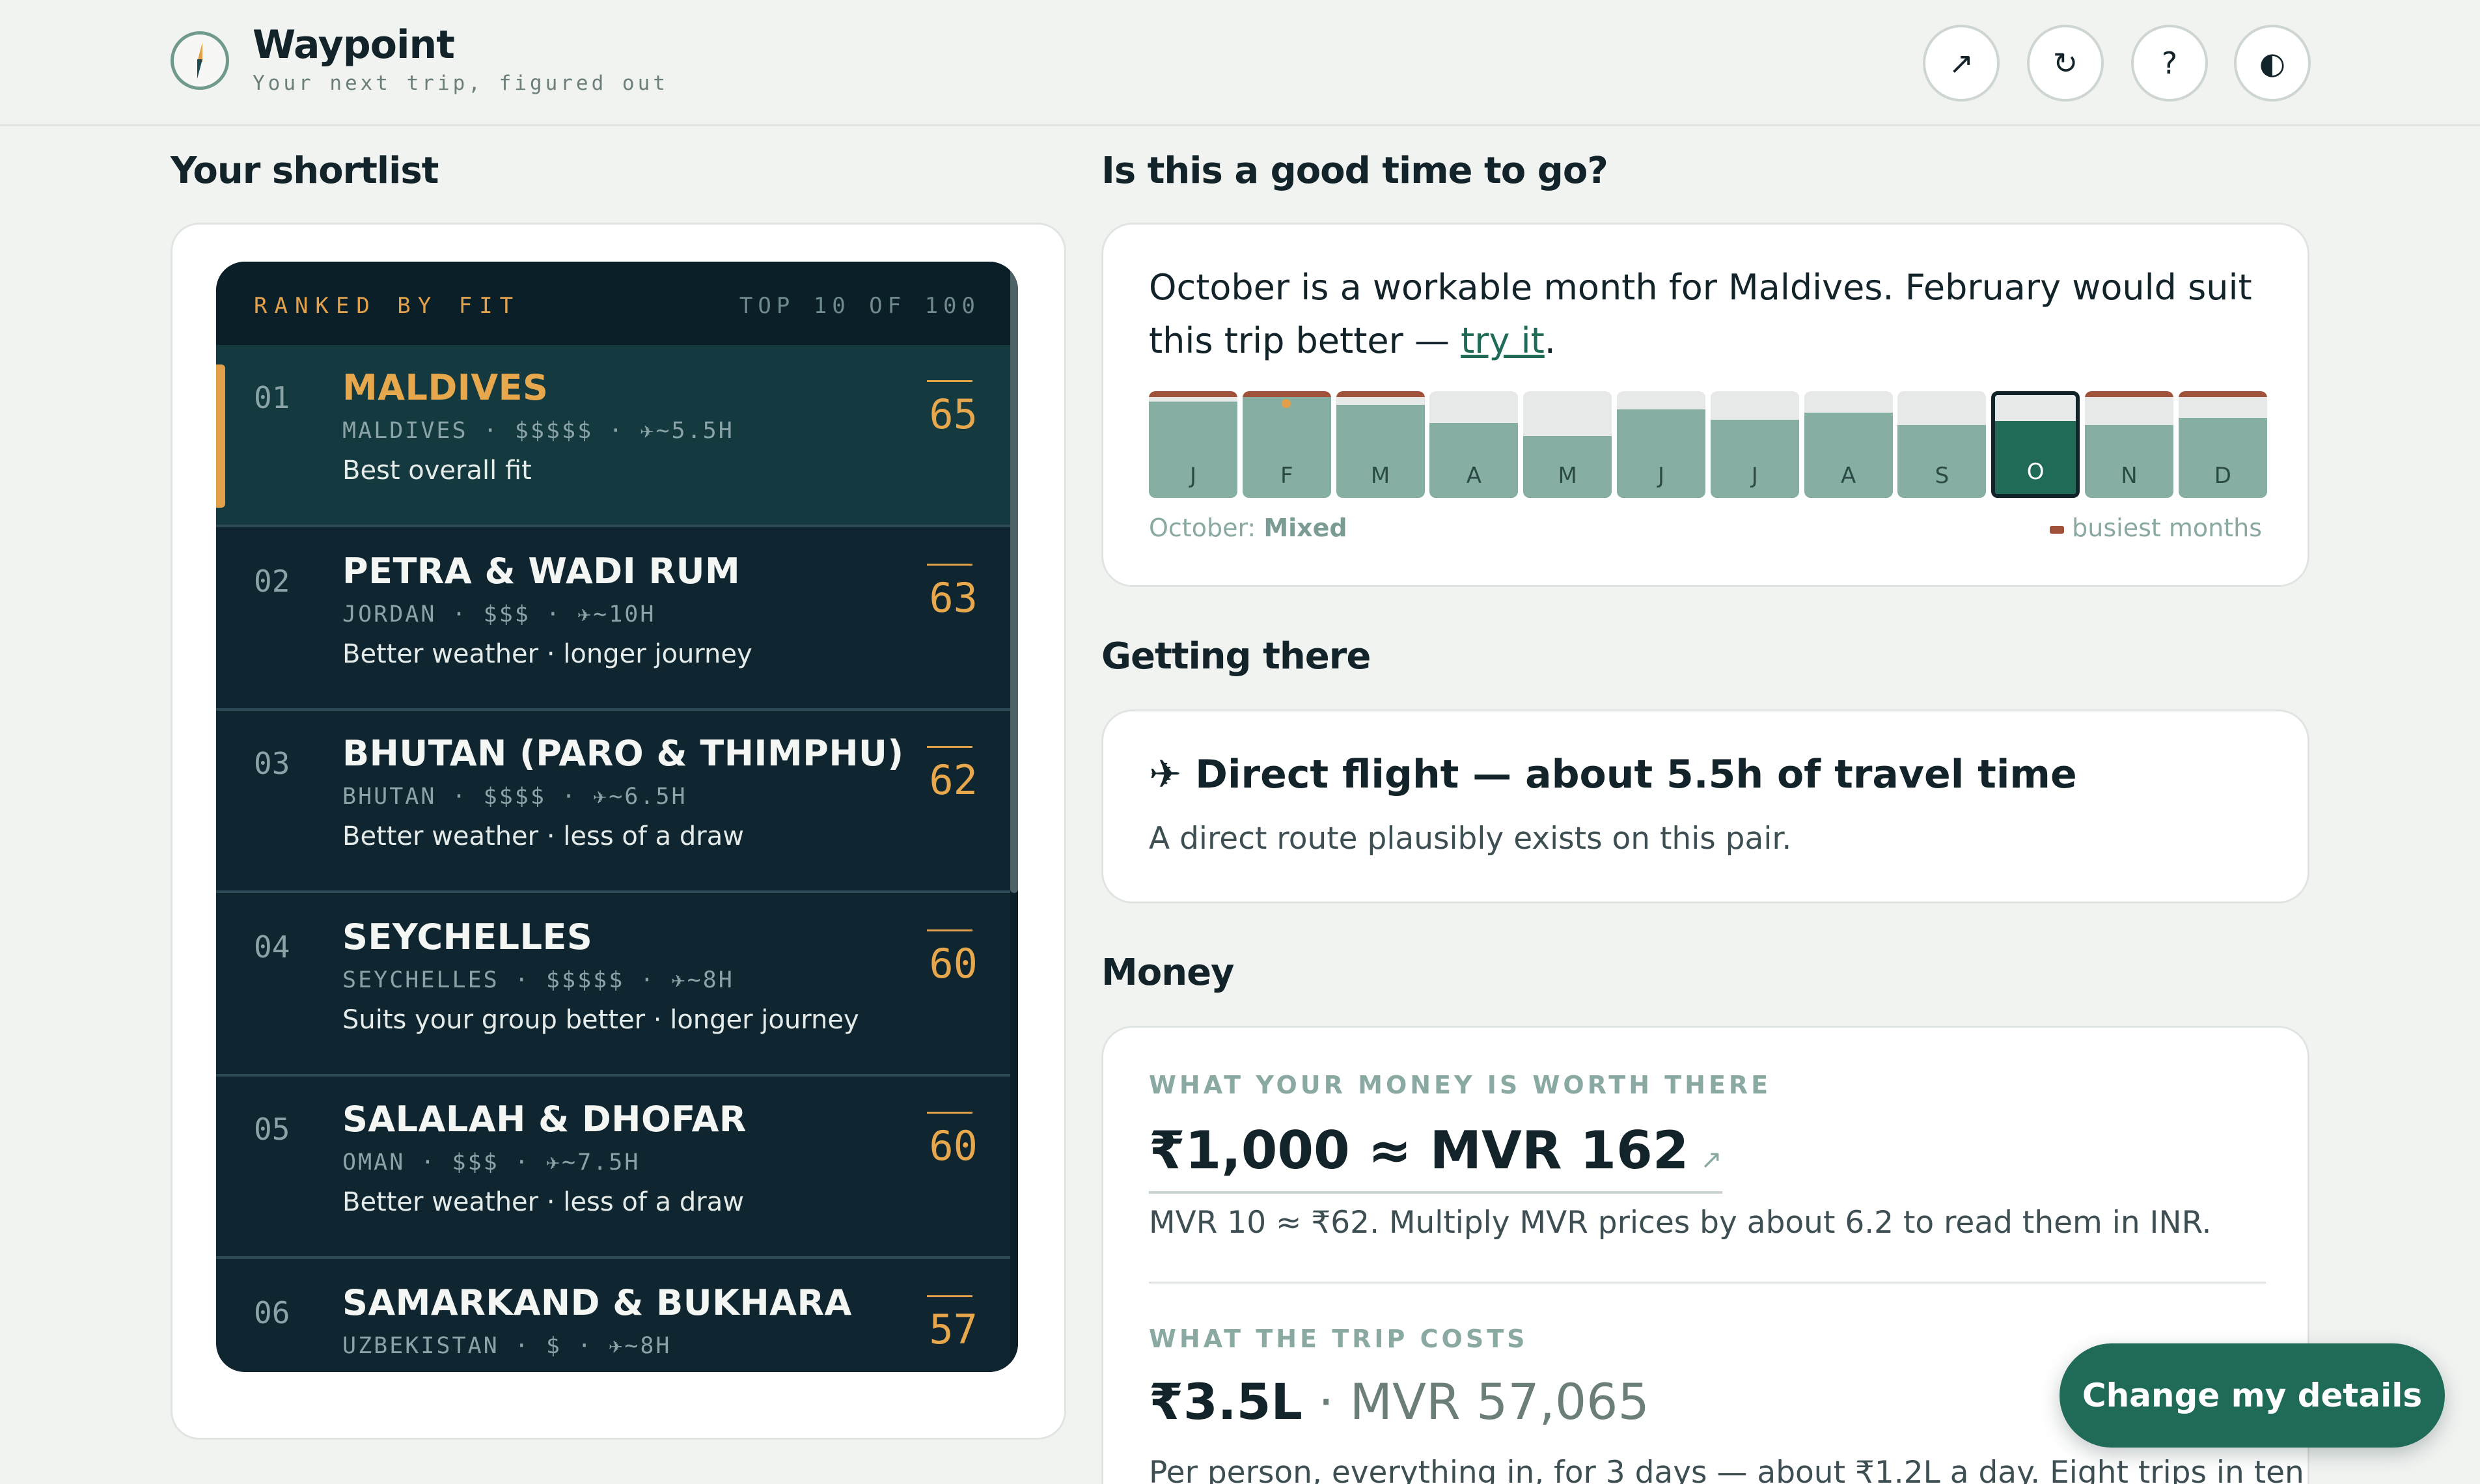 The image size is (2480, 1484). I want to click on rank-number: 06, so click(272, 1312).